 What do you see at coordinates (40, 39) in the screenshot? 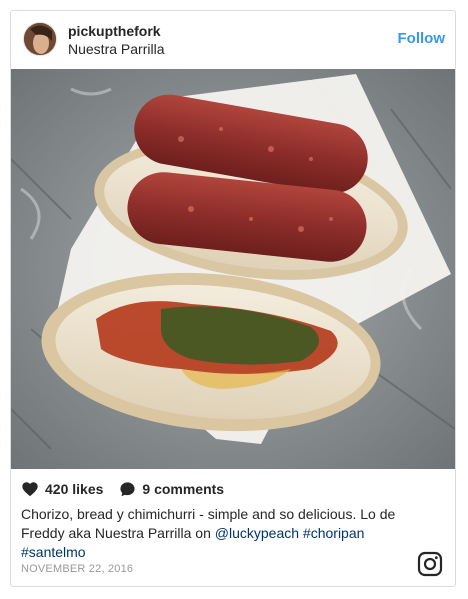
I see `avatar` at bounding box center [40, 39].